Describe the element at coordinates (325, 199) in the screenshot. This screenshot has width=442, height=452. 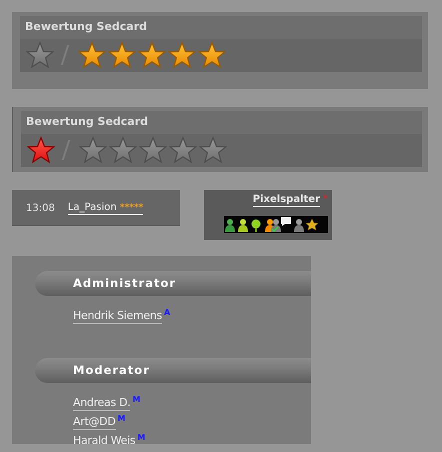
I see `marker: *` at that location.